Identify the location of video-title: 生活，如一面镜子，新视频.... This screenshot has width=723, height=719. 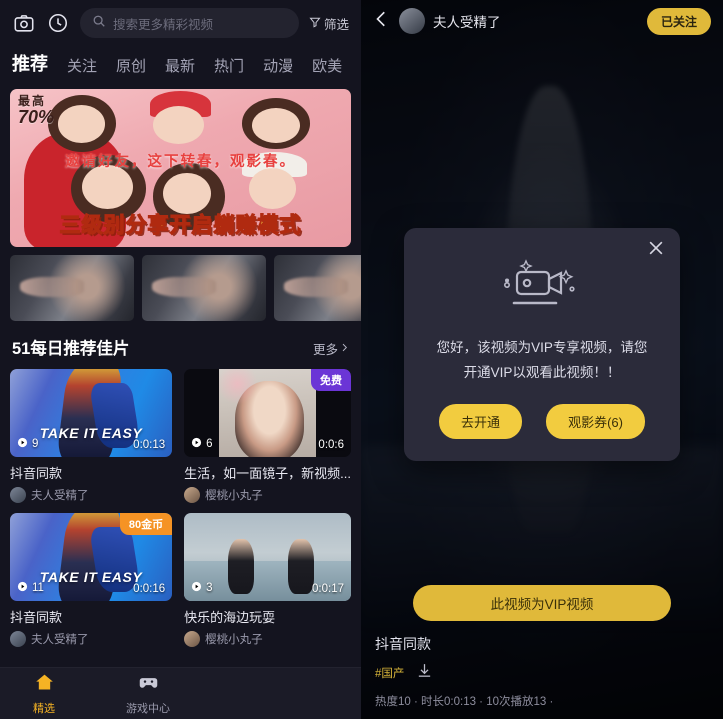
(267, 473).